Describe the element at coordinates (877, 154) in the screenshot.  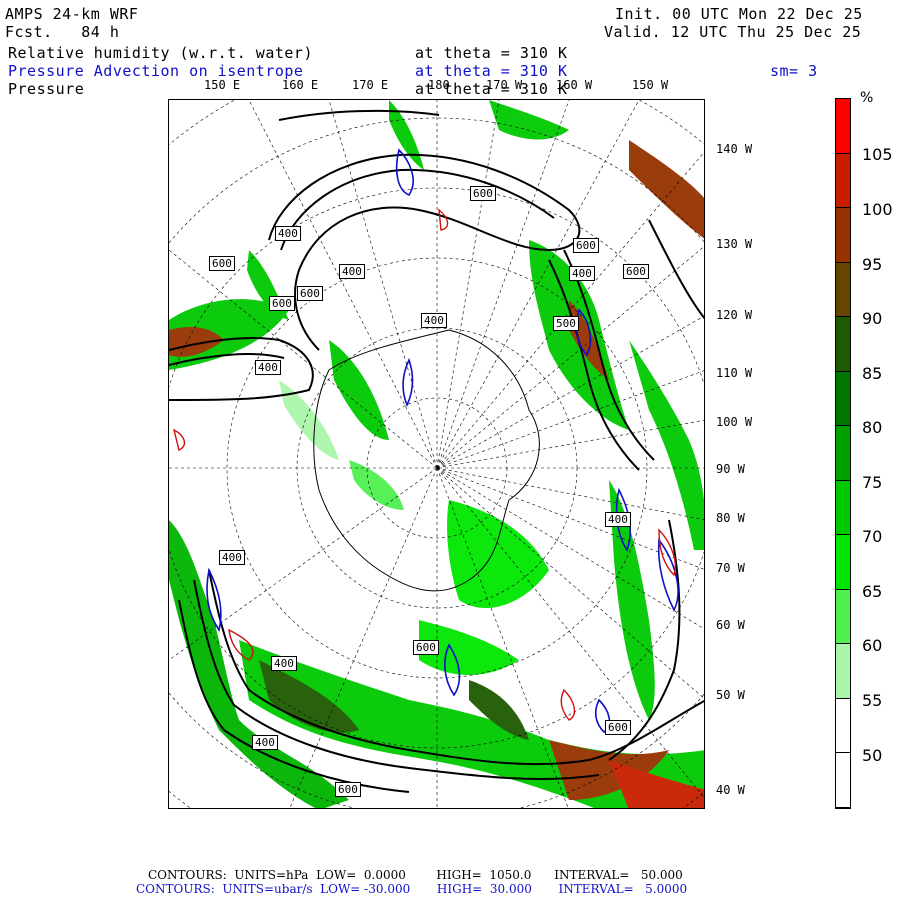
I see `colorbar-label: 105` at that location.